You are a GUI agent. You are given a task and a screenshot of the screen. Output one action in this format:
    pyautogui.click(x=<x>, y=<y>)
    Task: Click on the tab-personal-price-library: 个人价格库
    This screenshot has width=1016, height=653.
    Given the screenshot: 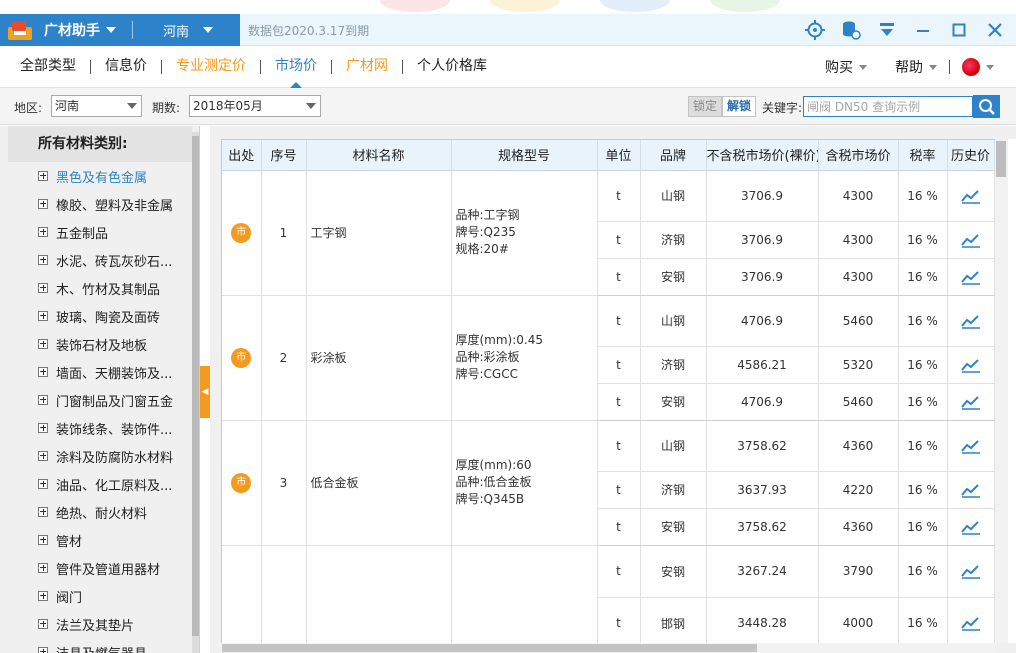 What is the action you would take?
    pyautogui.click(x=452, y=67)
    